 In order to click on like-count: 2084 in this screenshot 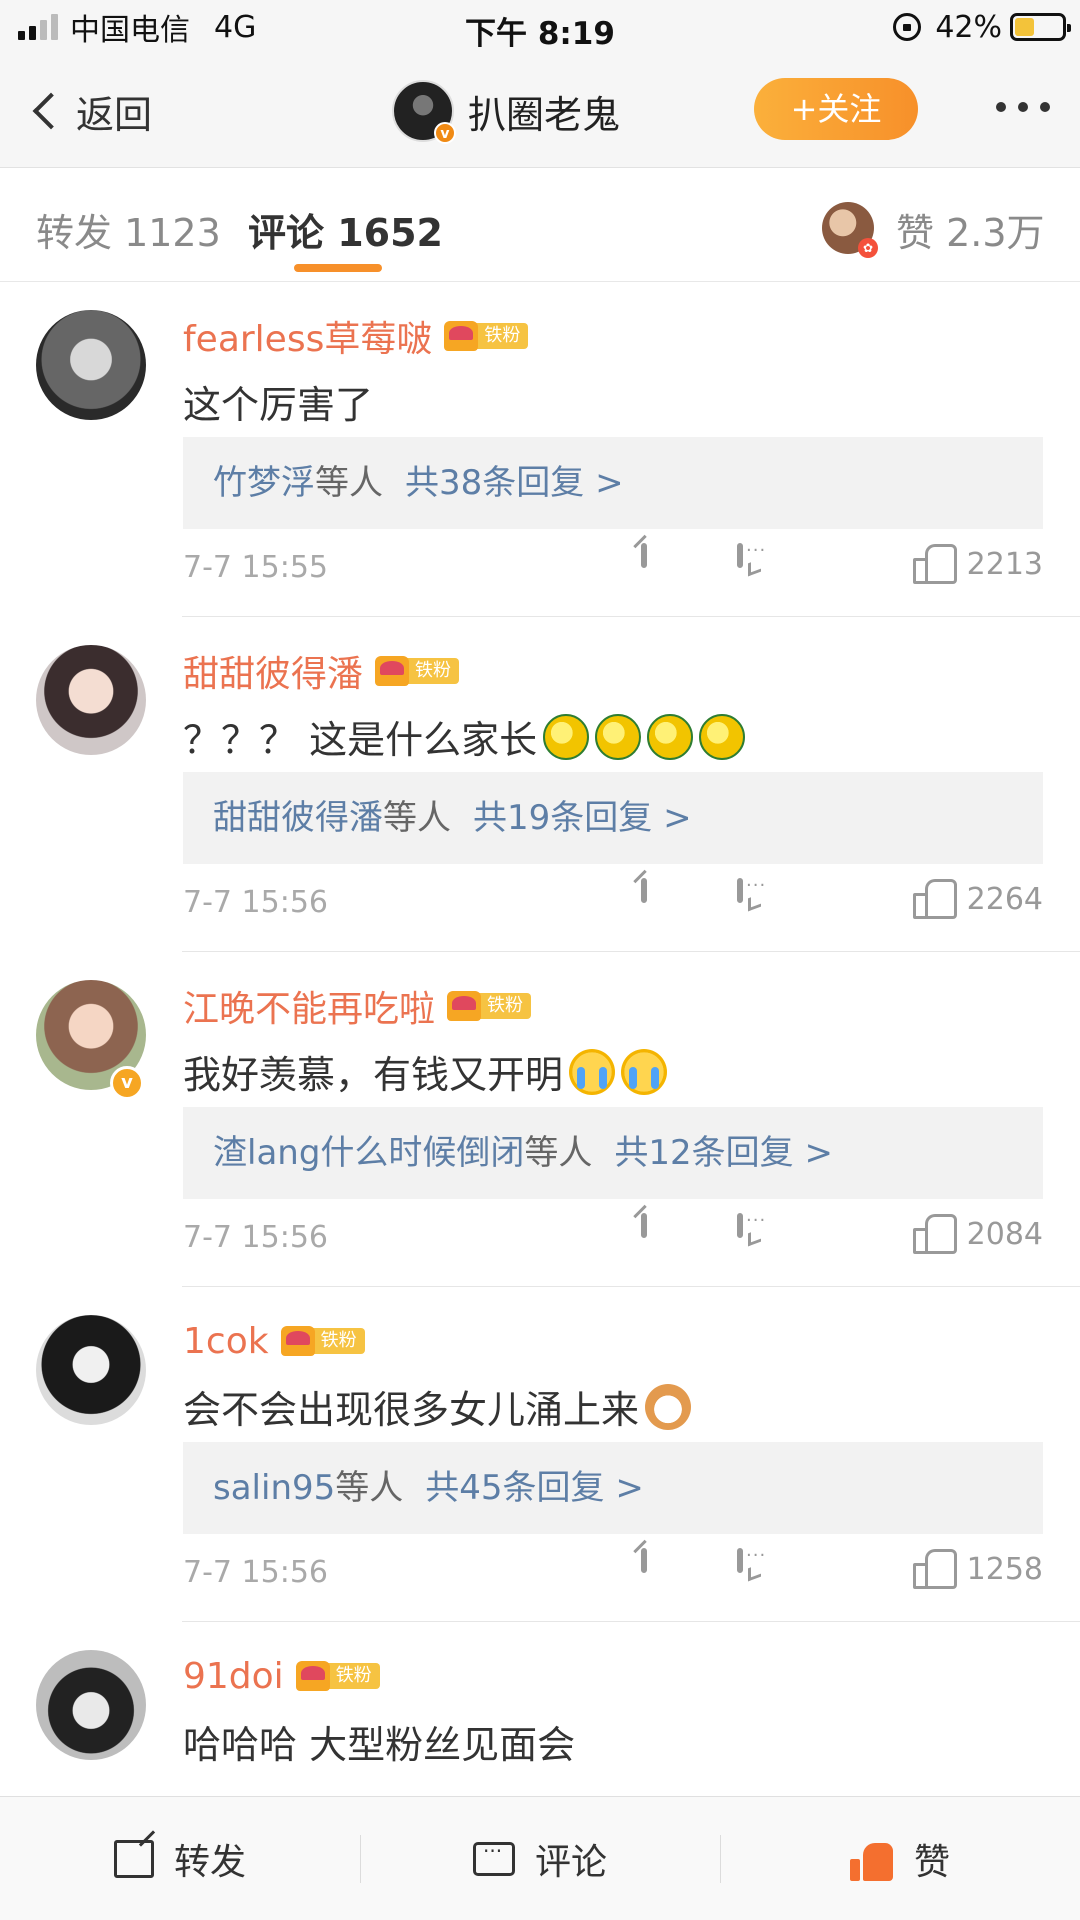, I will do `click(1004, 1234)`.